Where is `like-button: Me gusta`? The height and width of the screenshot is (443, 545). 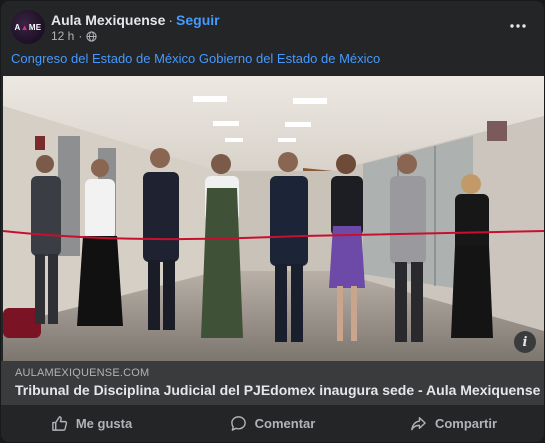
like-button: Me gusta is located at coordinates (91, 424).